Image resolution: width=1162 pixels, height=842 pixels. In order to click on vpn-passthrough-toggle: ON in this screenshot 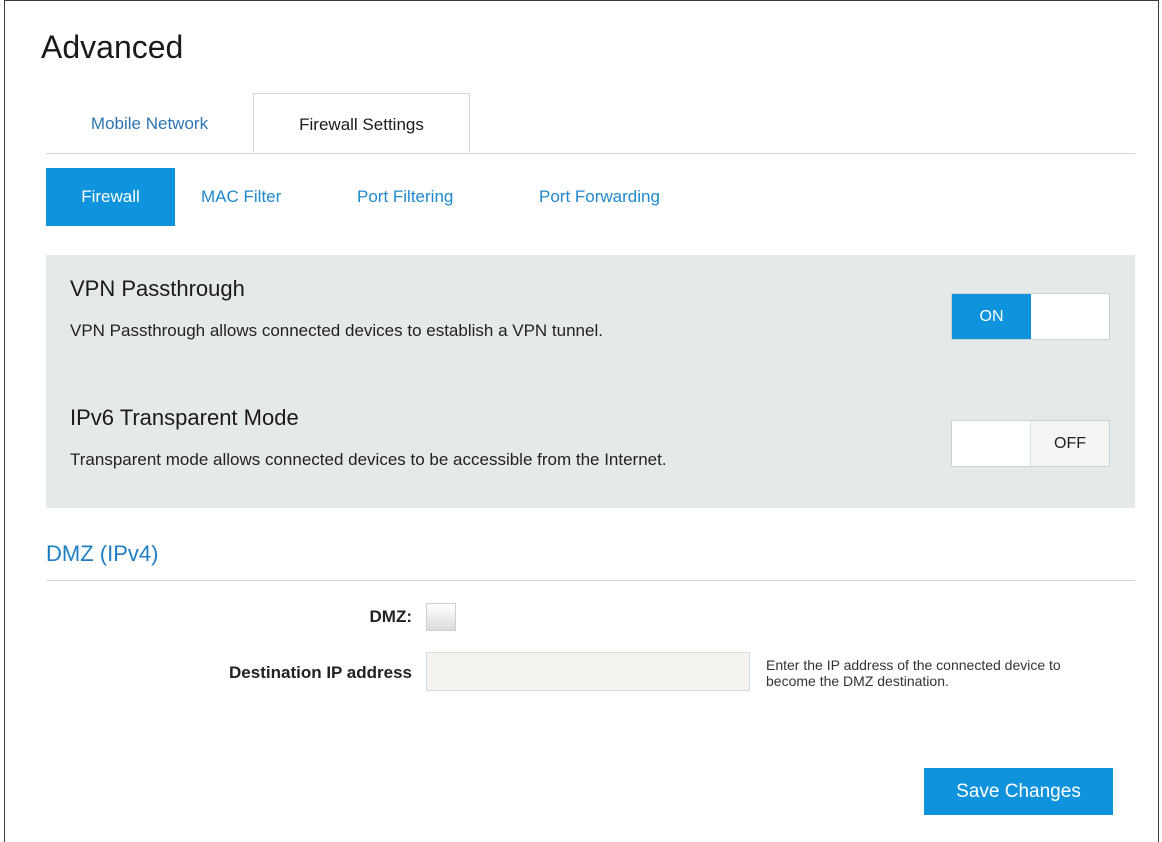, I will do `click(1030, 316)`.